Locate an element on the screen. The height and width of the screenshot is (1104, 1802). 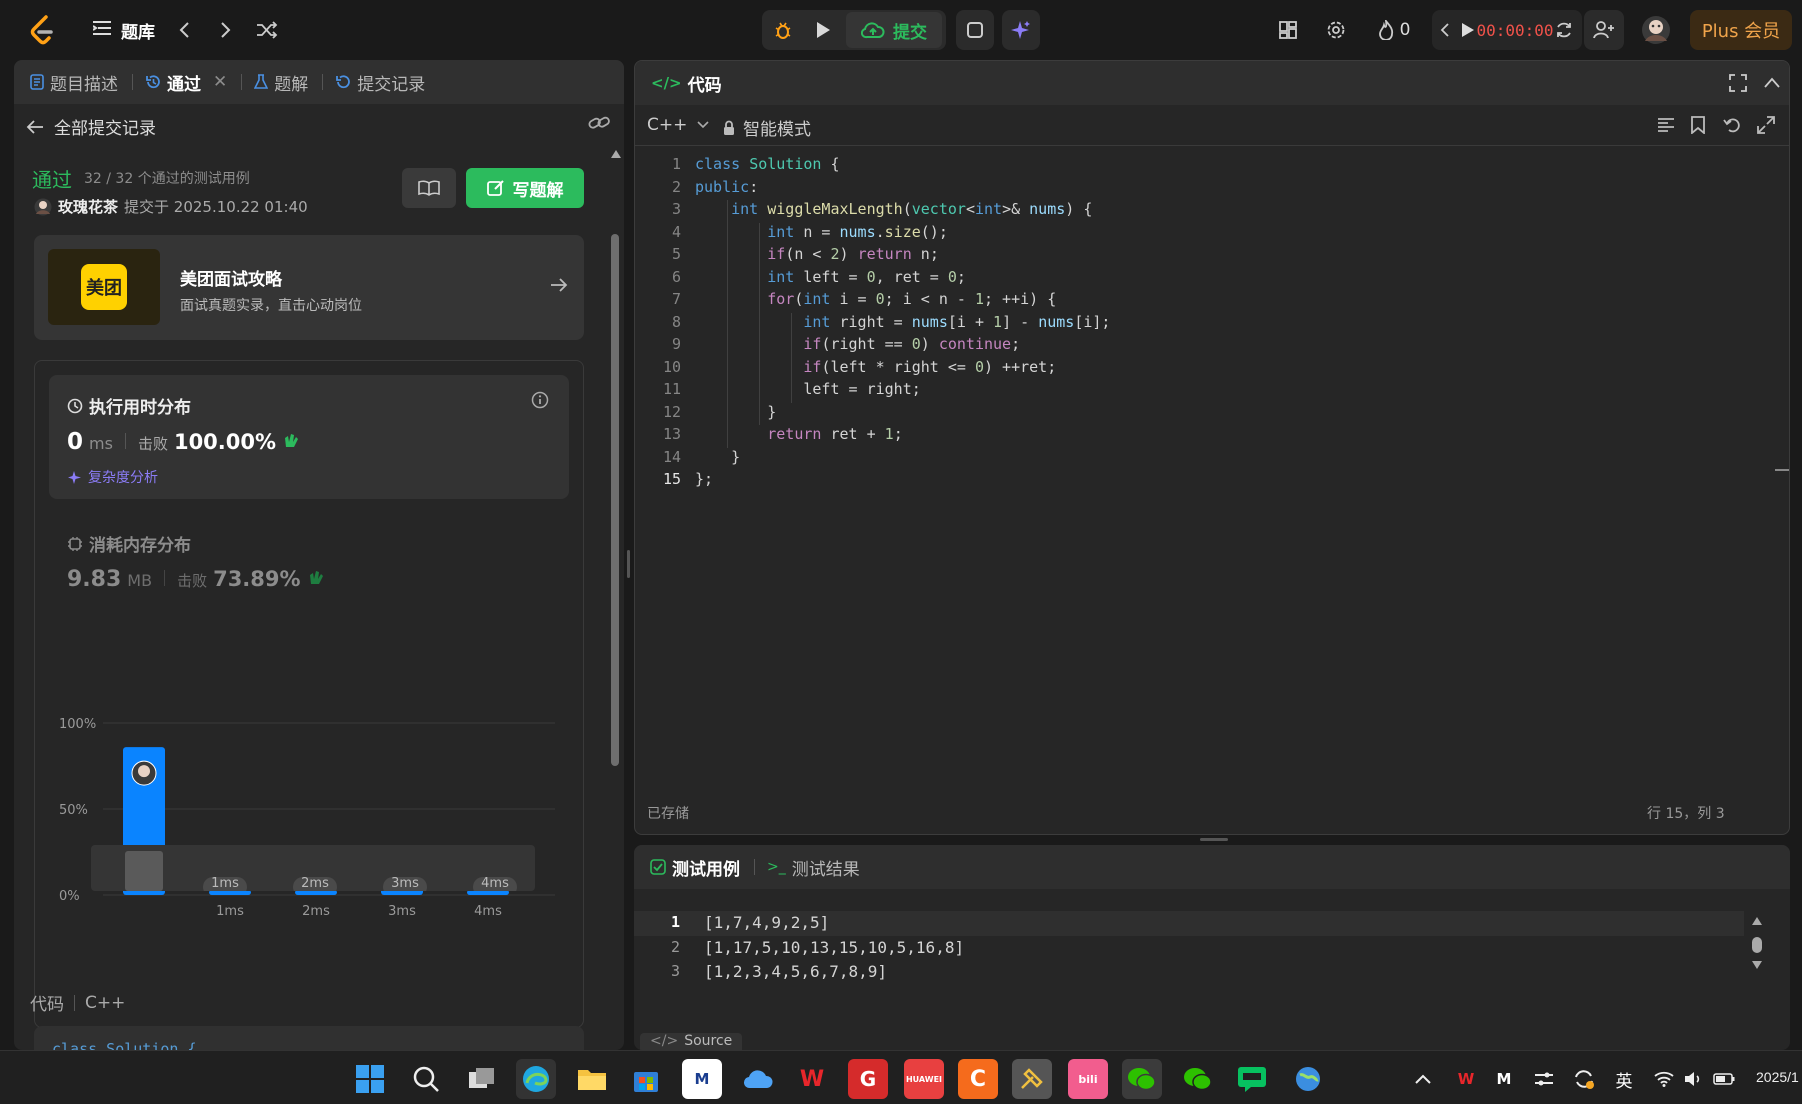
chevron-down-icon is located at coordinates (703, 125).